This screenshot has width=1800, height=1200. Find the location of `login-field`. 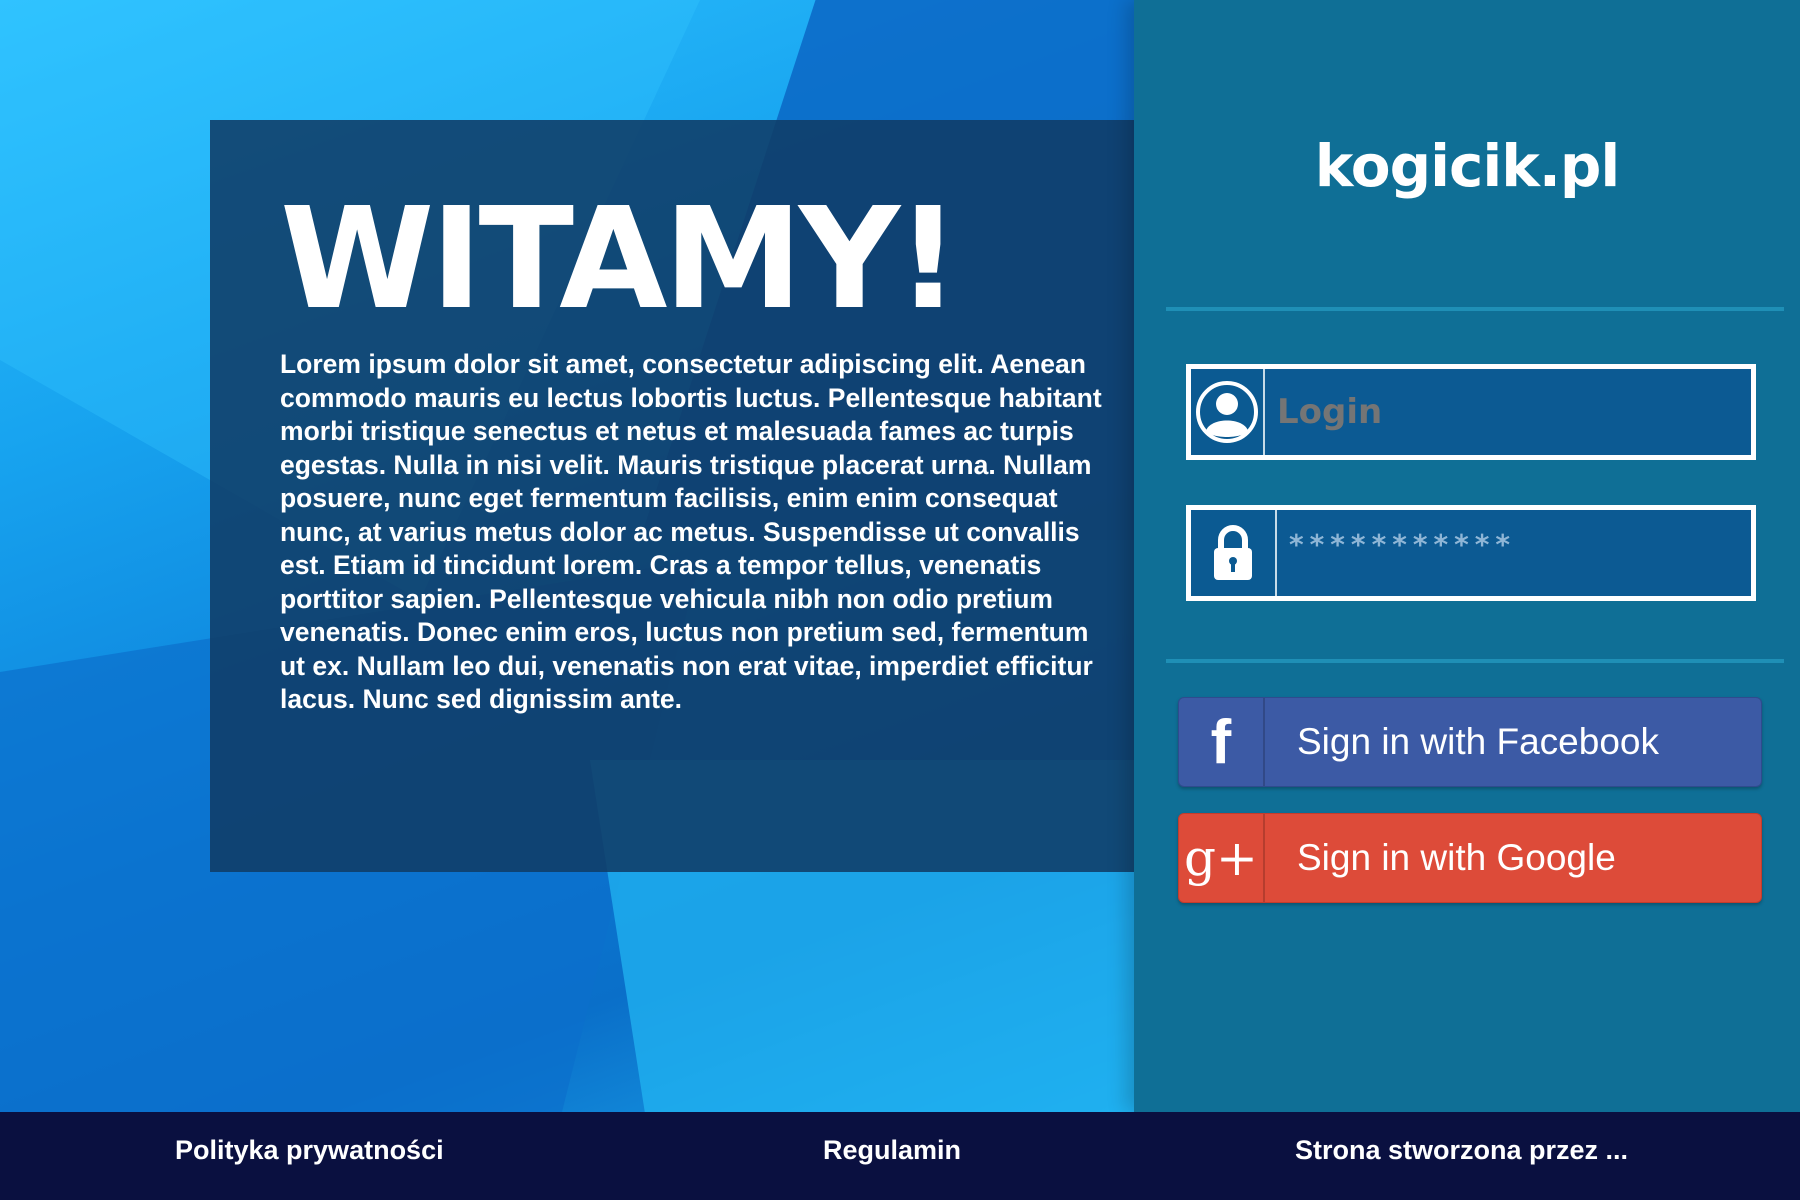

login-field is located at coordinates (1471, 412).